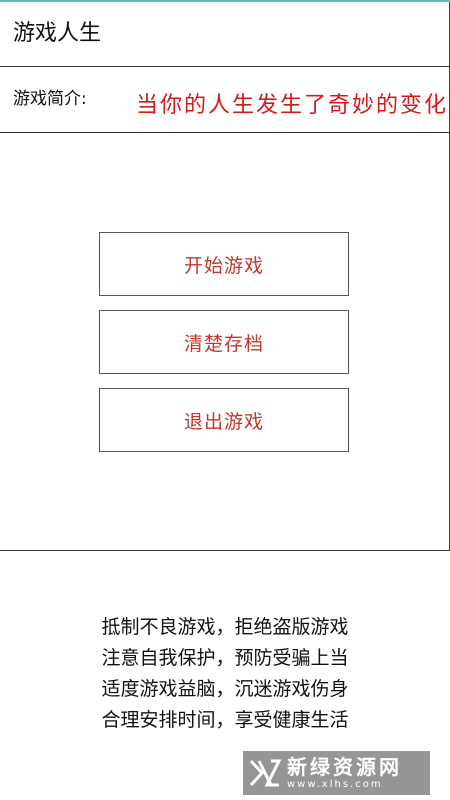 This screenshot has height=800, width=450. Describe the element at coordinates (292, 105) in the screenshot. I see `intro-marquee-text: 当你的人生发生了奇妙的变化` at that location.